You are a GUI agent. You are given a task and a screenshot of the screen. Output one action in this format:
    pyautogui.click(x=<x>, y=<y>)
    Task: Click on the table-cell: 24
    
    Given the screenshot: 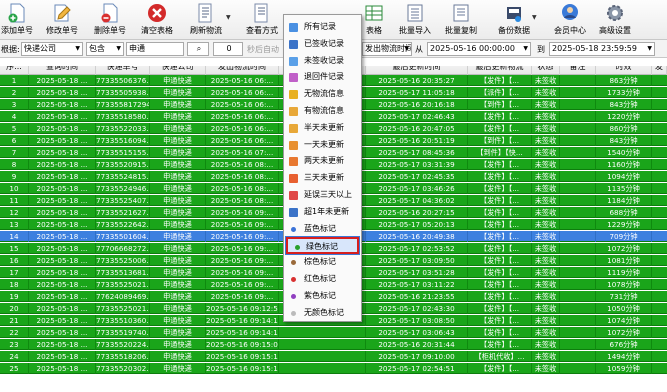 What is the action you would take?
    pyautogui.click(x=14, y=356)
    